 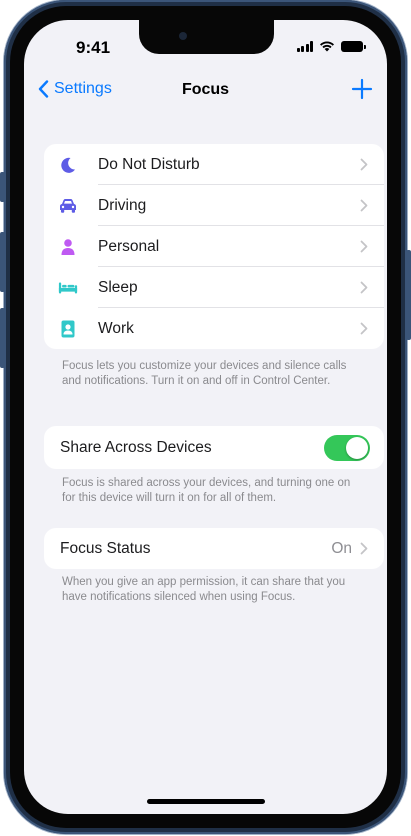 What do you see at coordinates (2, 338) in the screenshot?
I see `volume-down-button` at bounding box center [2, 338].